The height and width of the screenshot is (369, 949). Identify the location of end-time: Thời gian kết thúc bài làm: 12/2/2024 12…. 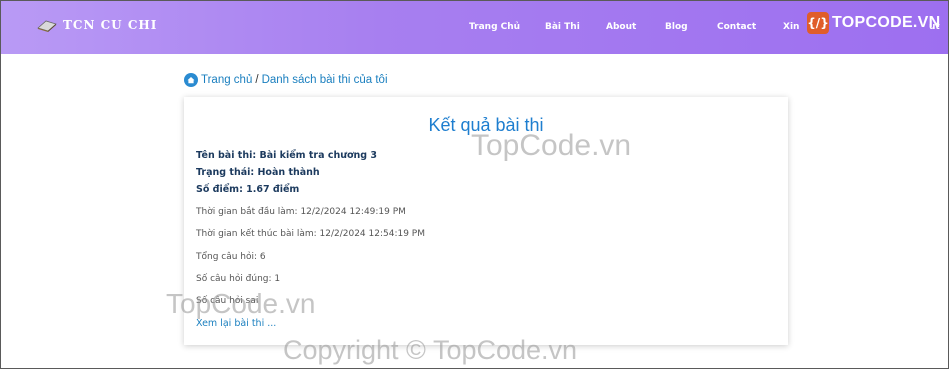
(310, 234).